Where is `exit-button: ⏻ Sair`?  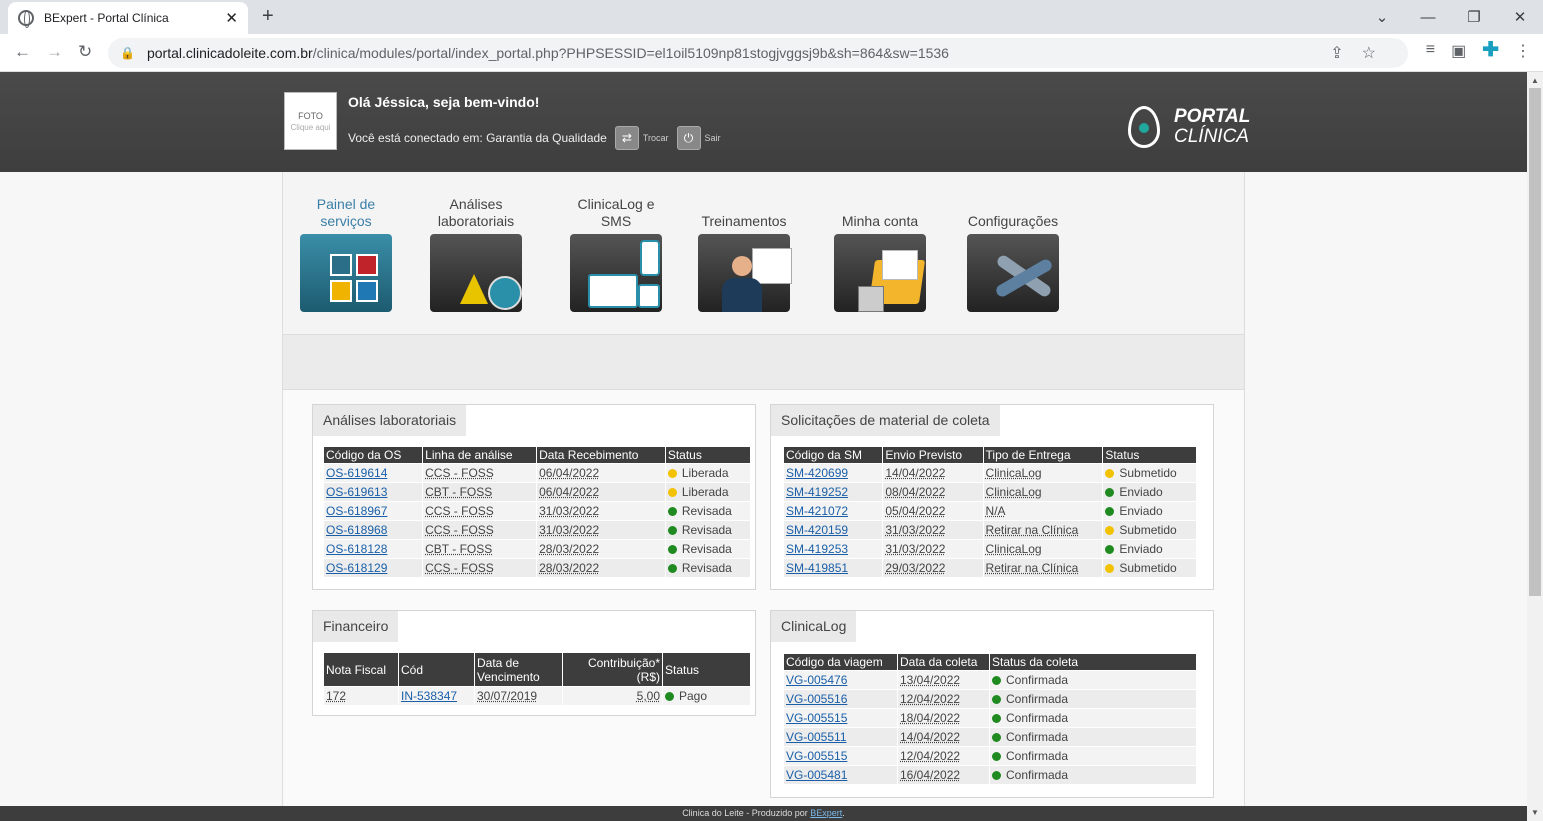 exit-button: ⏻ Sair is located at coordinates (698, 138).